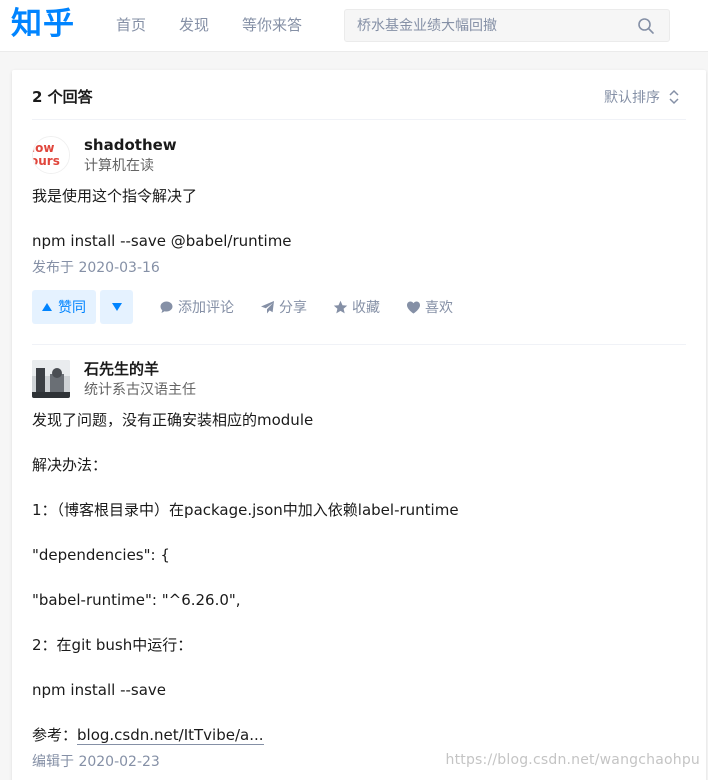 The width and height of the screenshot is (708, 780). Describe the element at coordinates (166, 307) in the screenshot. I see `comment-icon` at that location.